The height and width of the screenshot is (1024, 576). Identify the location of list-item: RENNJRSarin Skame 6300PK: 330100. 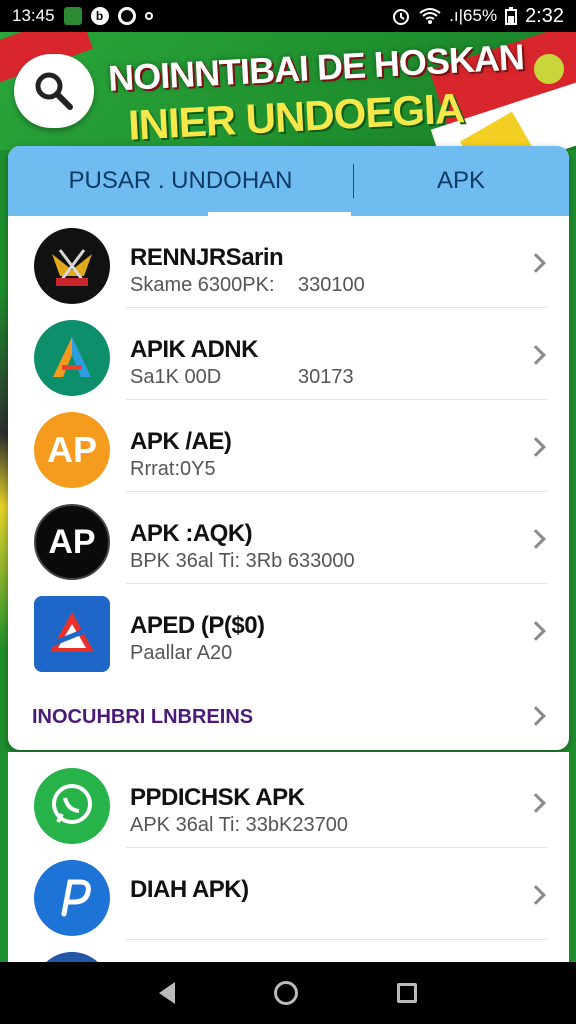
(288, 262).